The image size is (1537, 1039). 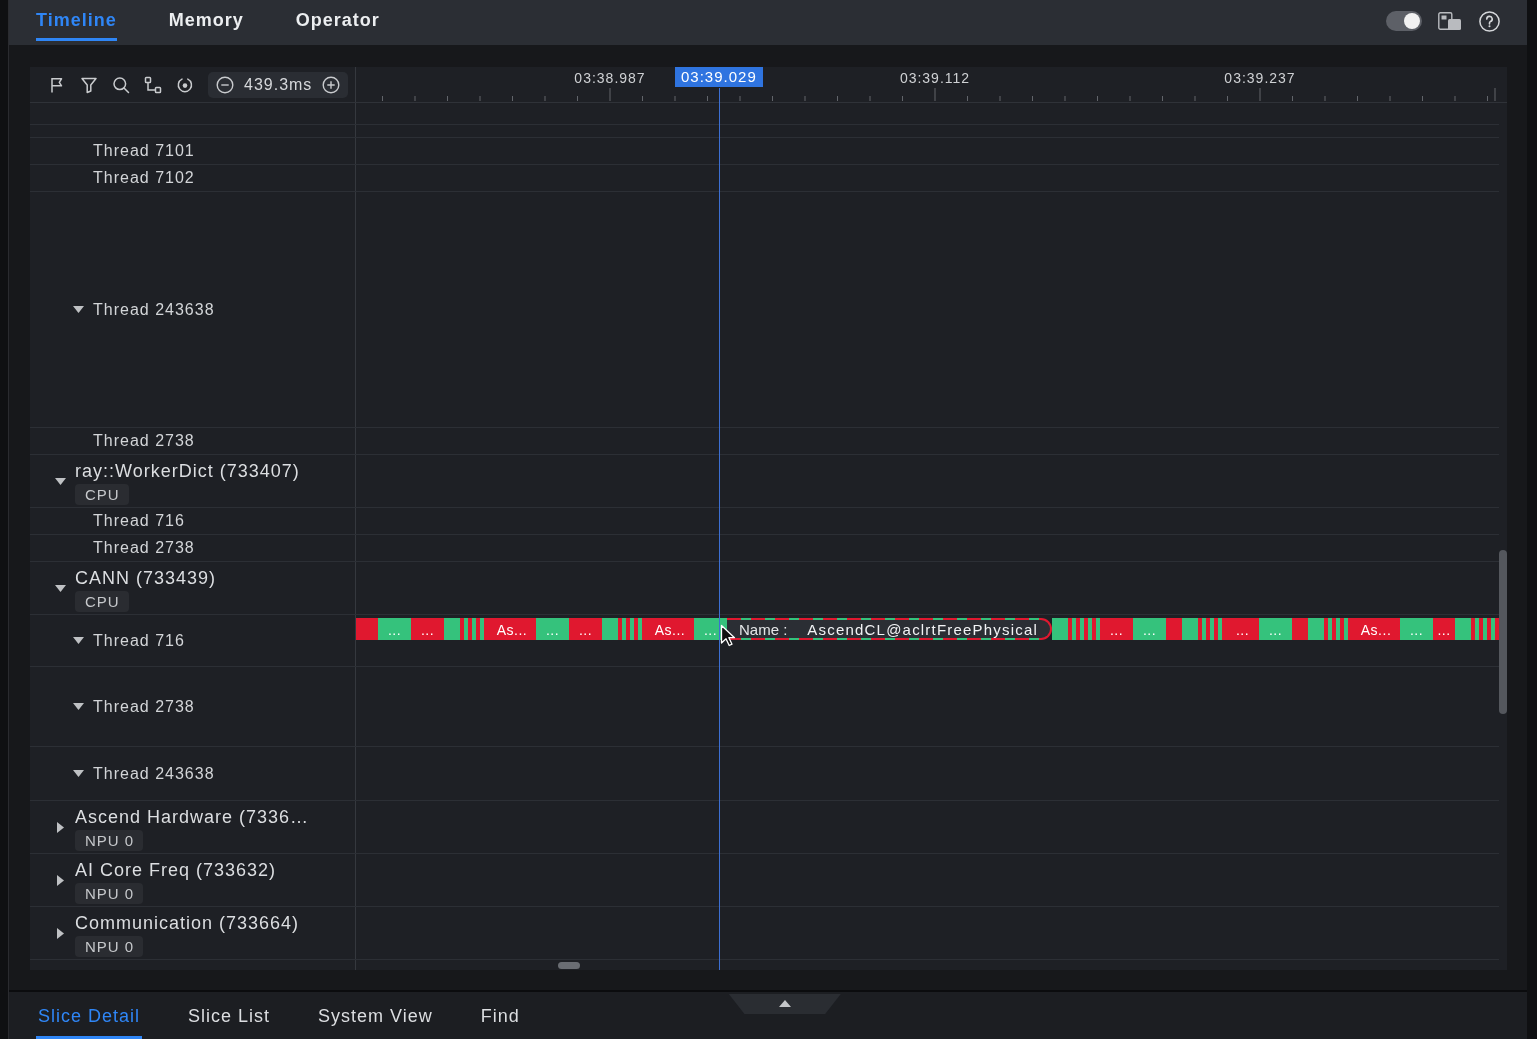 I want to click on horizontal-scrollbar-thumb, so click(x=569, y=965).